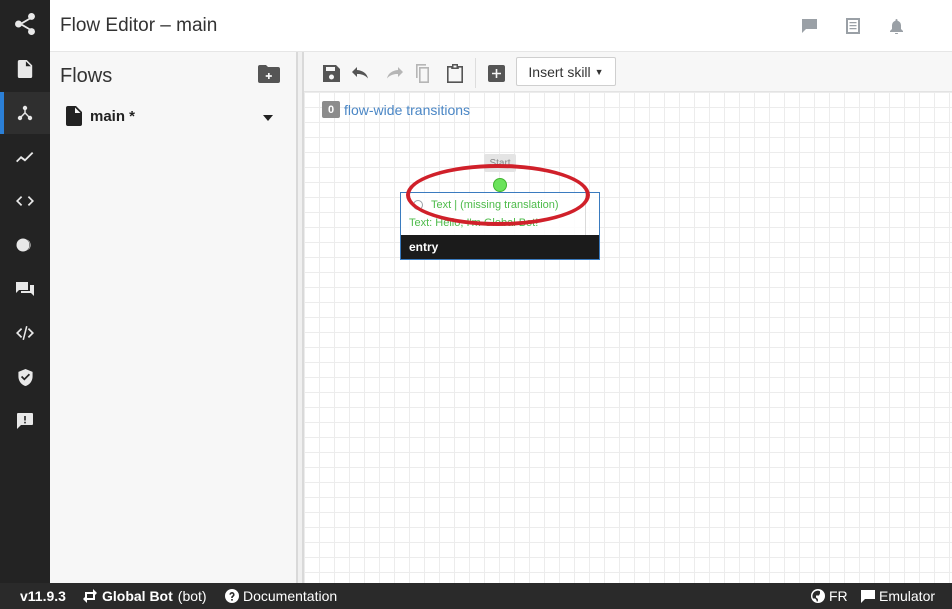  What do you see at coordinates (25, 157) in the screenshot?
I see `analytics-icon` at bounding box center [25, 157].